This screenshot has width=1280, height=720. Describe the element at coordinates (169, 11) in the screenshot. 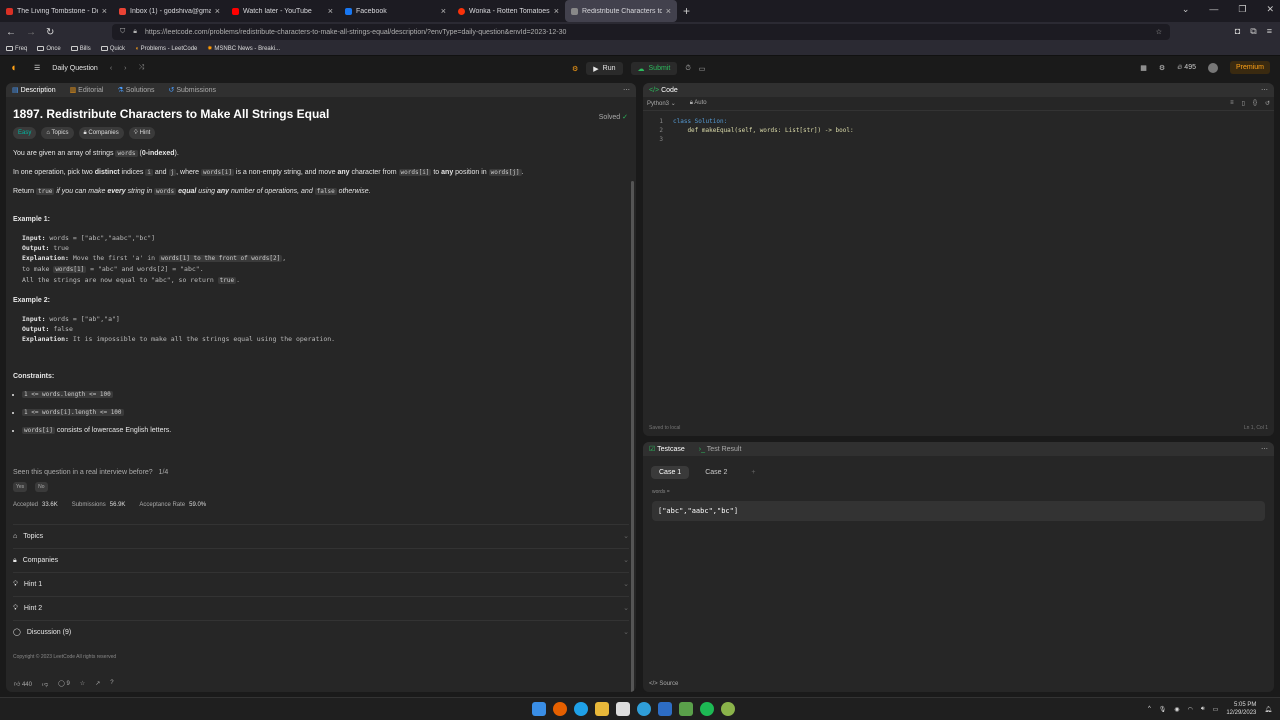

I see `browser-tab: Inbox (1) - godshiva@gmail.co ×` at that location.